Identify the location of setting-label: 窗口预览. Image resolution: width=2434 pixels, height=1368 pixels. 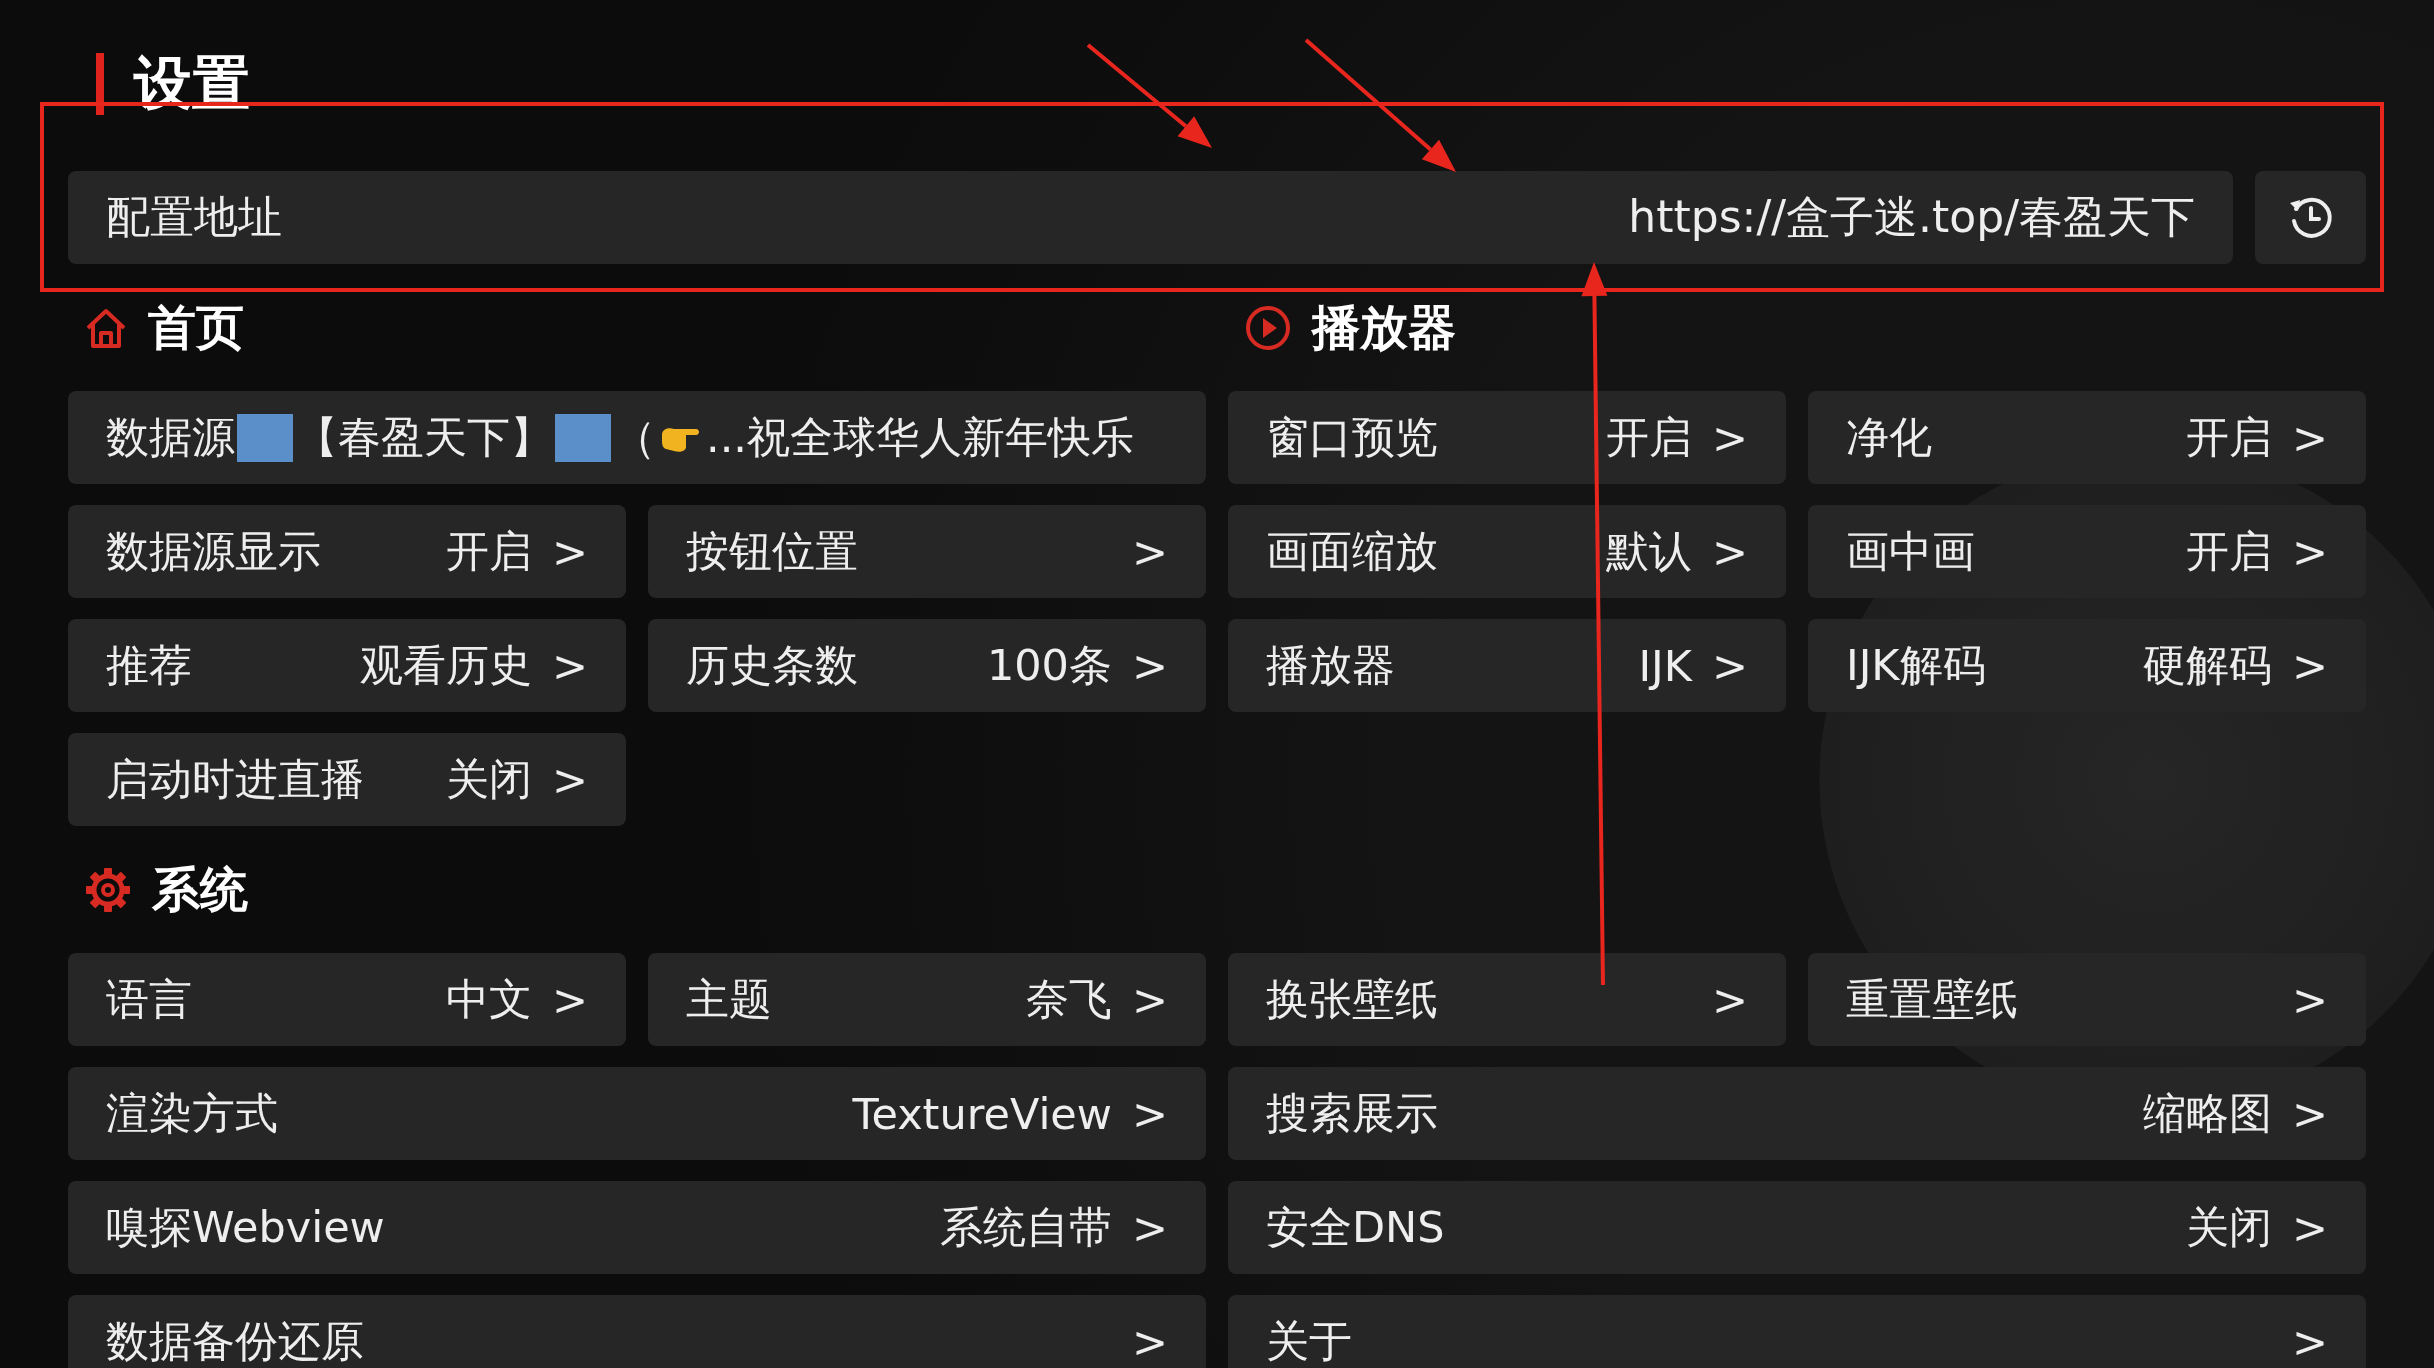
(1352, 437).